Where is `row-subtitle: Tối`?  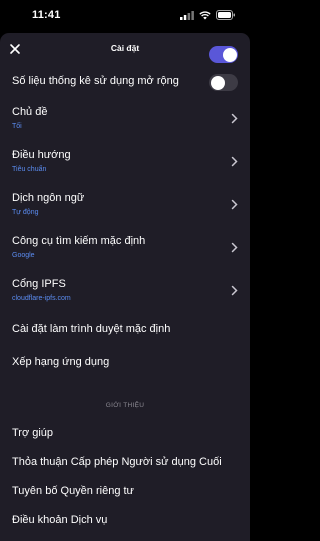 row-subtitle: Tối is located at coordinates (17, 126).